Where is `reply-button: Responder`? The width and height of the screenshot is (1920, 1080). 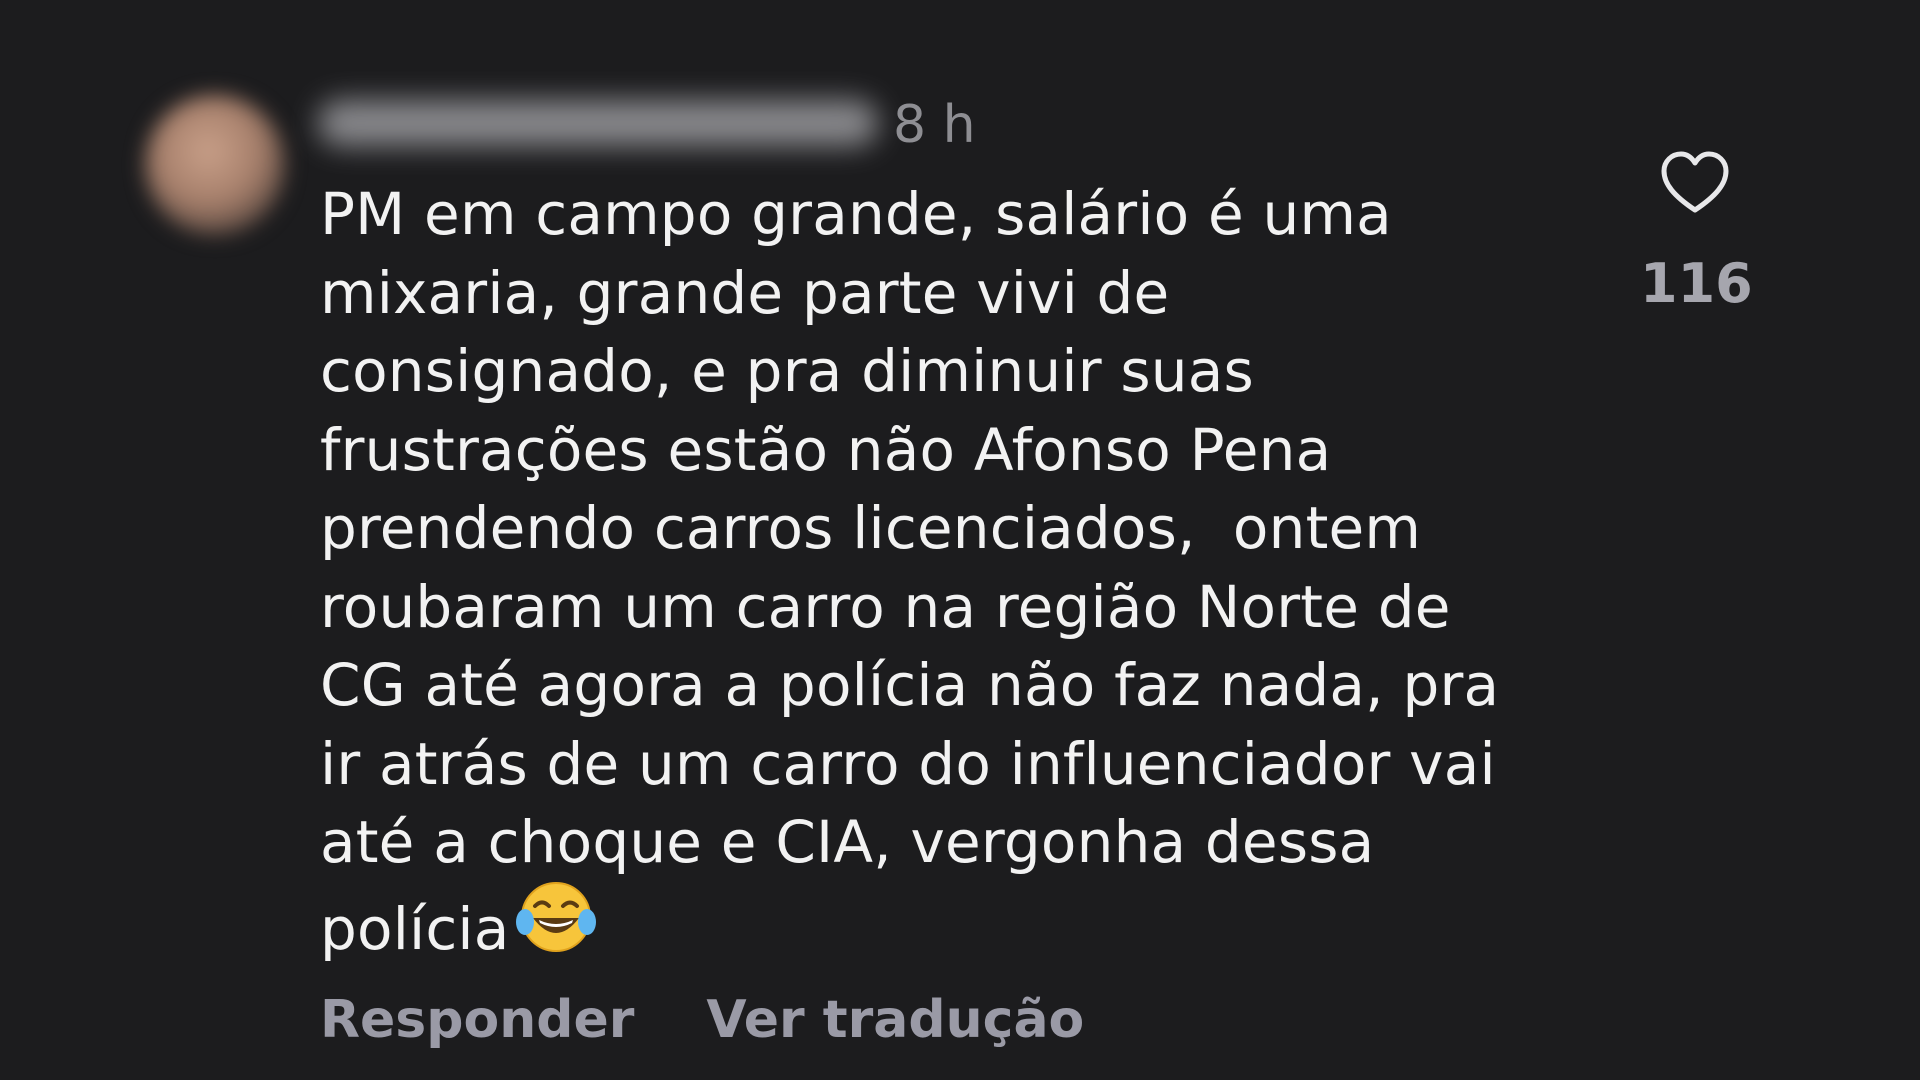 reply-button: Responder is located at coordinates (477, 1020).